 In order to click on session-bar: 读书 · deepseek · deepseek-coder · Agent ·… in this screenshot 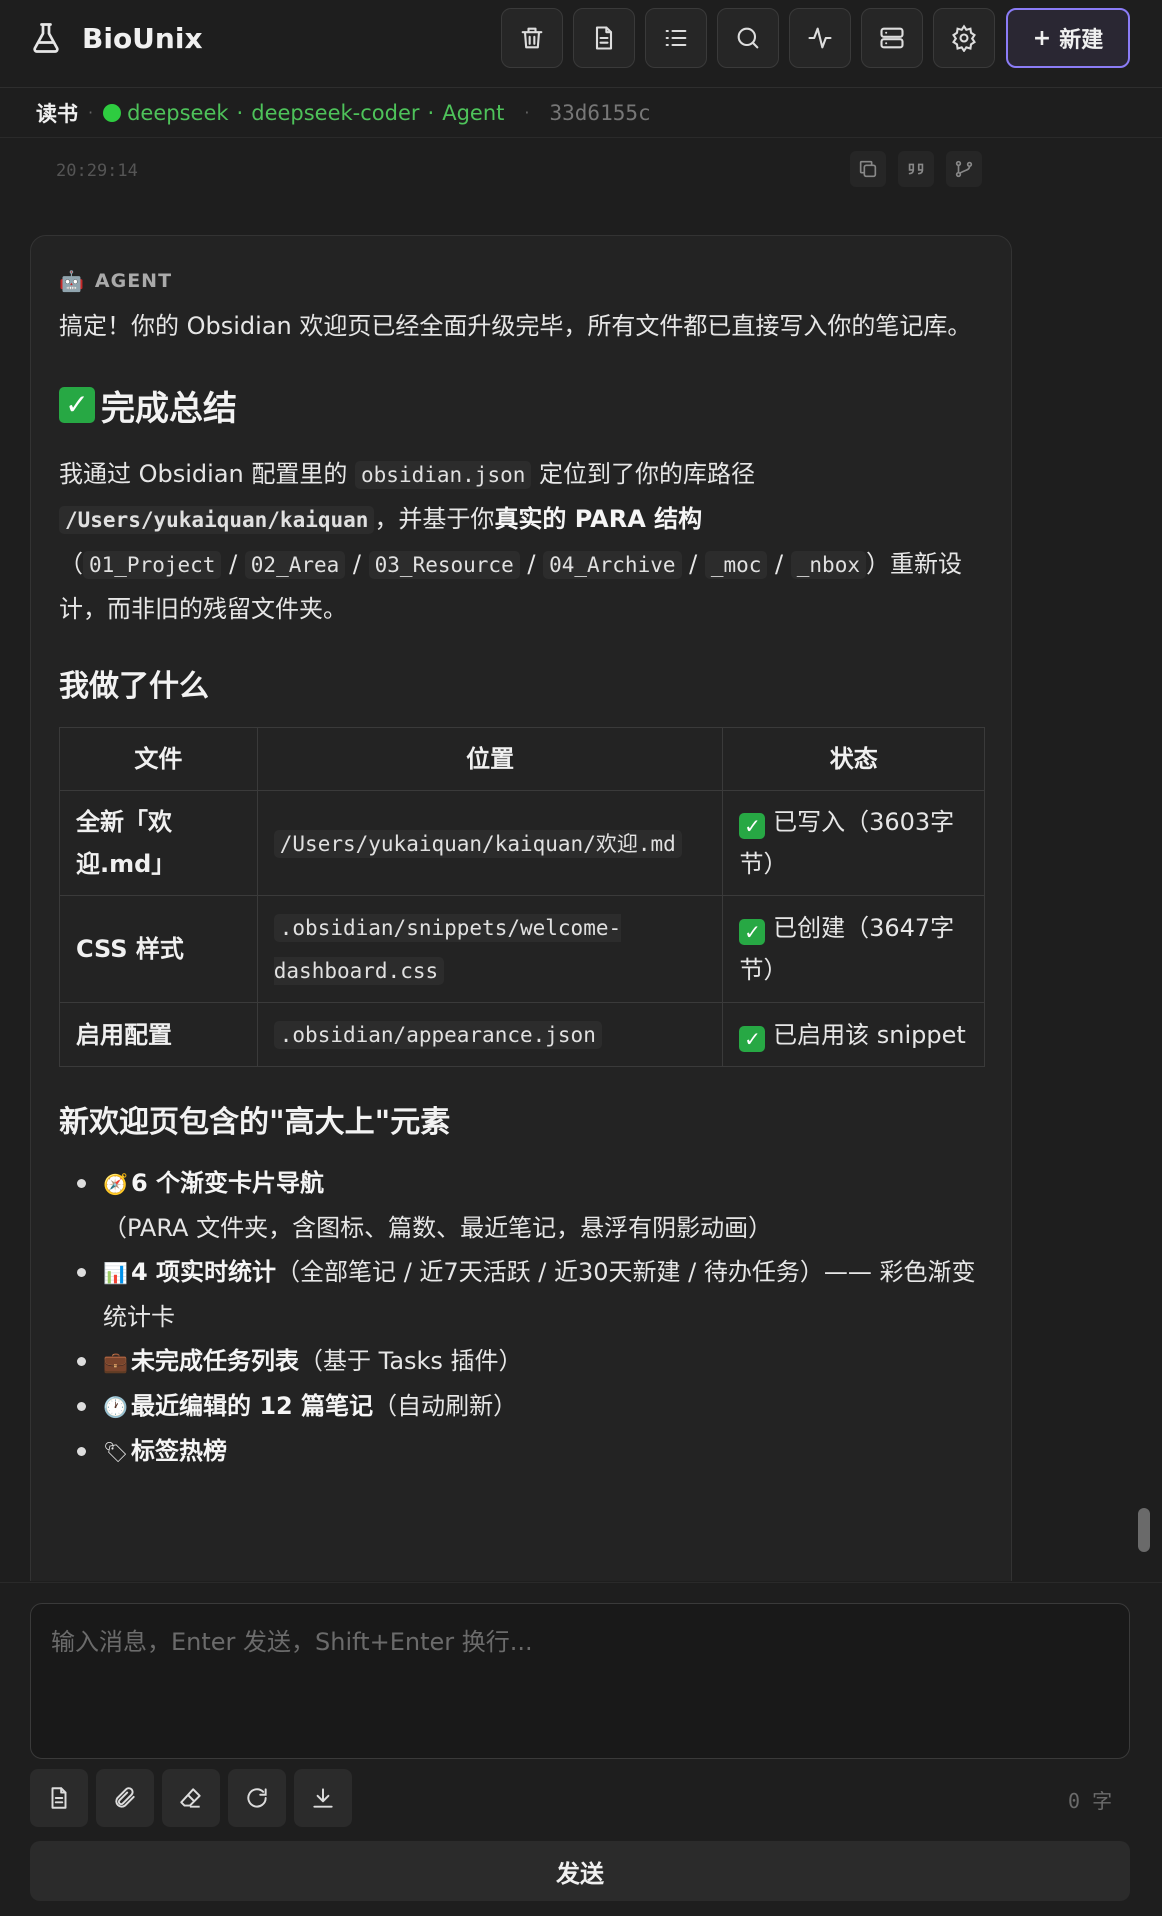, I will do `click(581, 113)`.